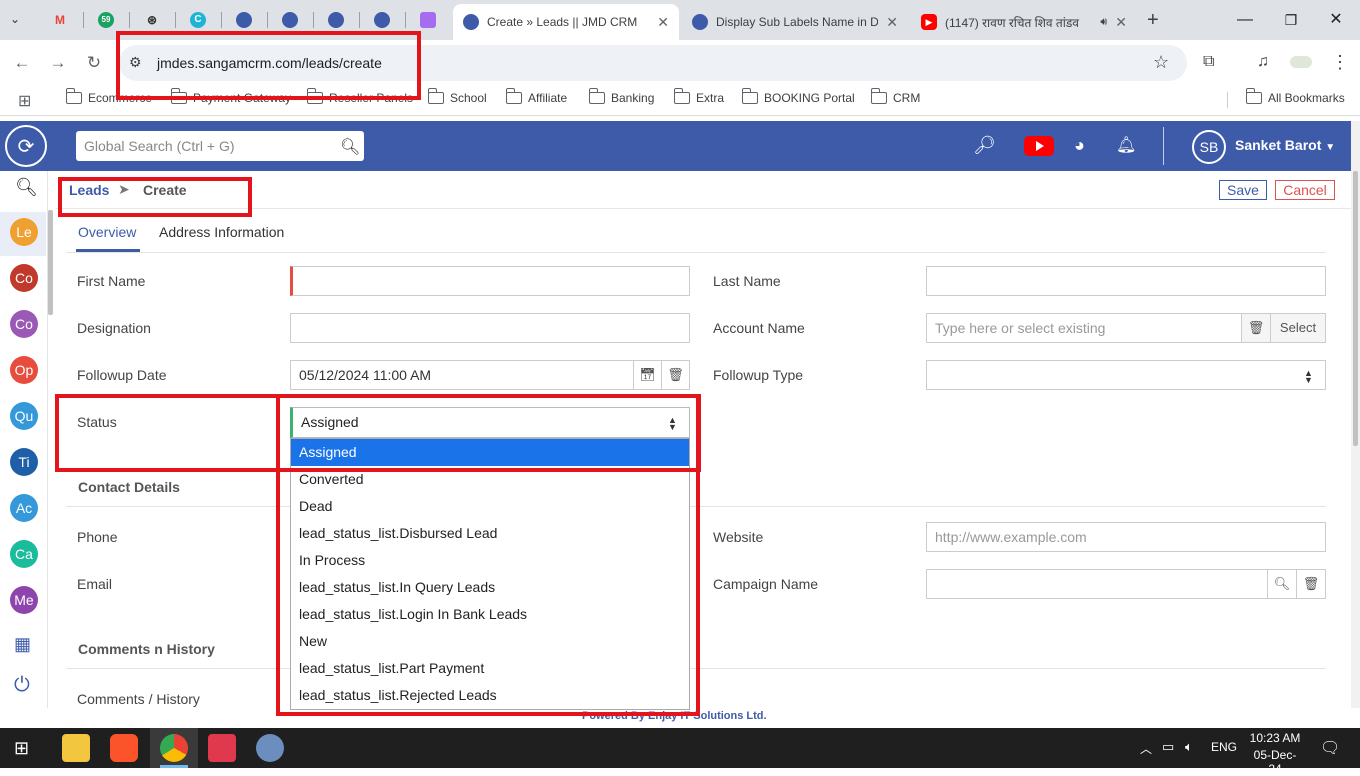 The image size is (1360, 776). I want to click on designation-field, so click(490, 328).